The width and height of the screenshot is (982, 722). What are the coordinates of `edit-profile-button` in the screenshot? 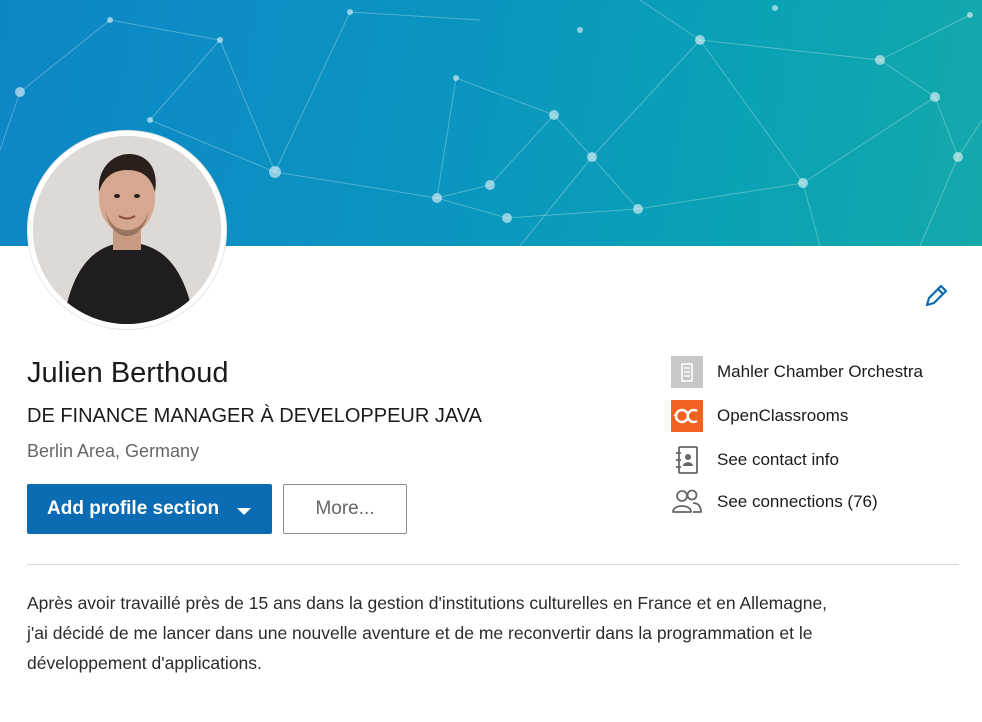 It's located at (936, 296).